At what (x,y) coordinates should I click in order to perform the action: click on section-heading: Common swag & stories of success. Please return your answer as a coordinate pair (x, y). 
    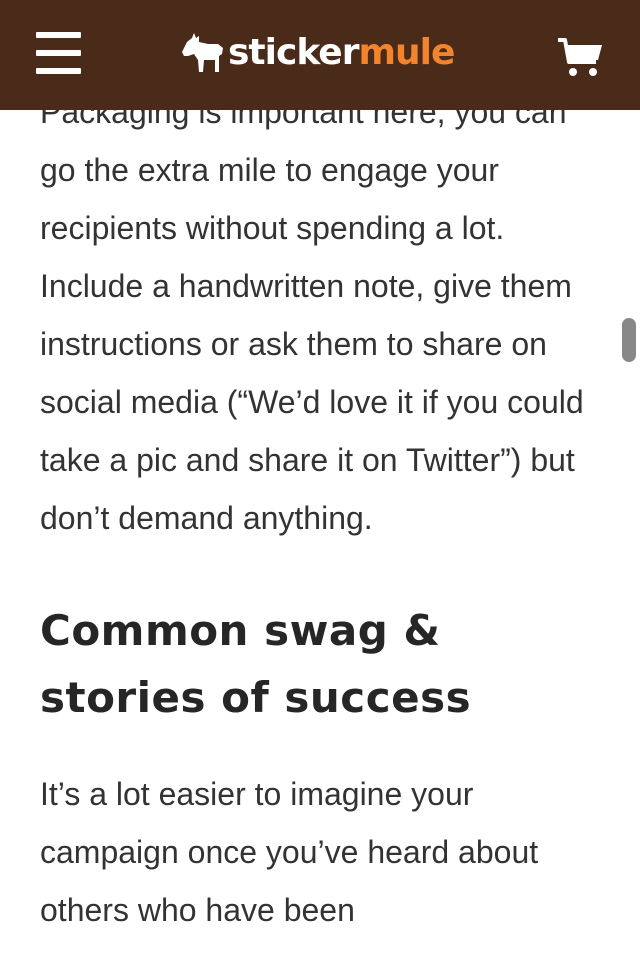
    Looking at the image, I should click on (256, 664).